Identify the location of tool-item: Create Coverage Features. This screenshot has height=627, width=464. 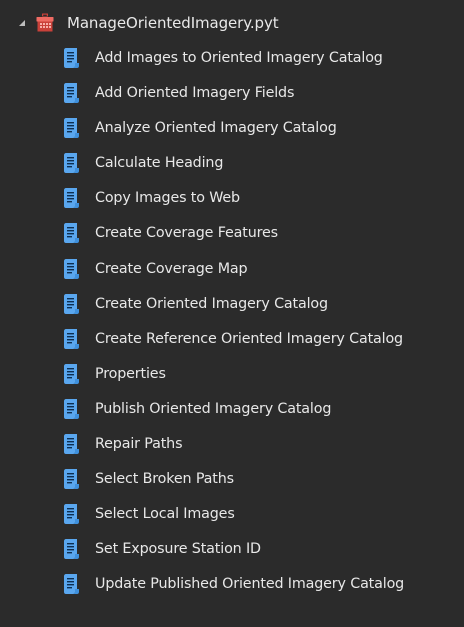
(232, 233).